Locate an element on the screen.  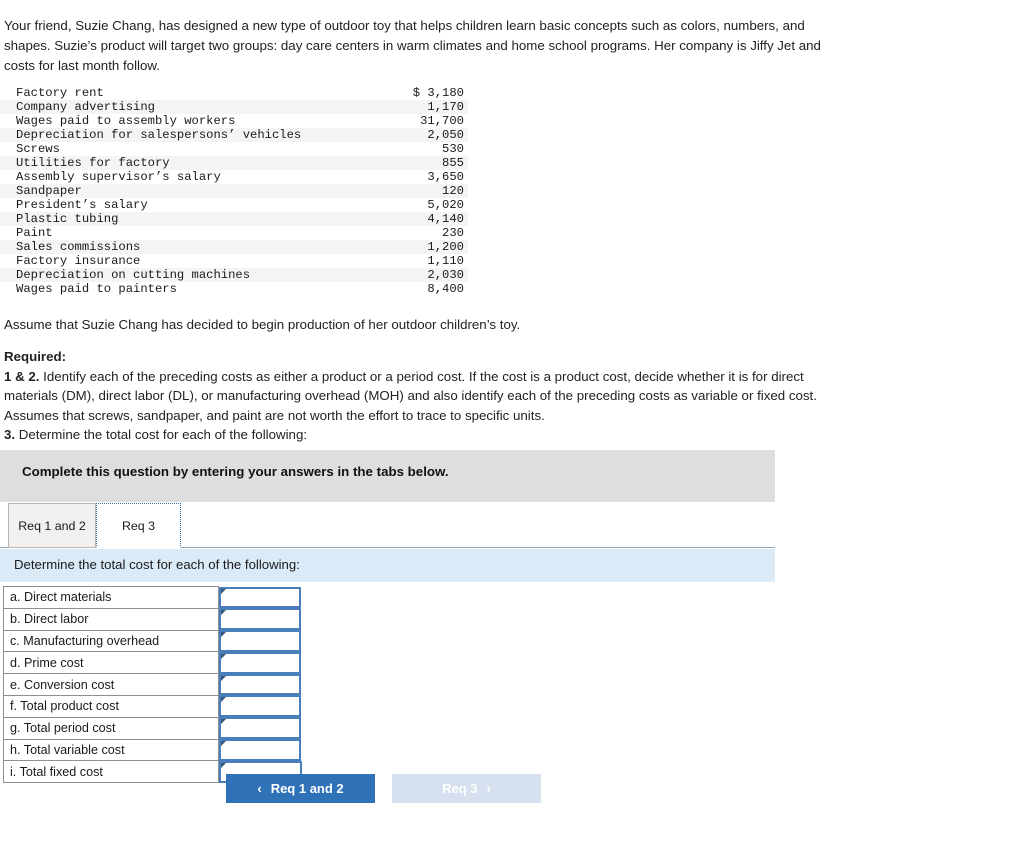
answer-row: g. Total period cost is located at coordinates (152, 728).